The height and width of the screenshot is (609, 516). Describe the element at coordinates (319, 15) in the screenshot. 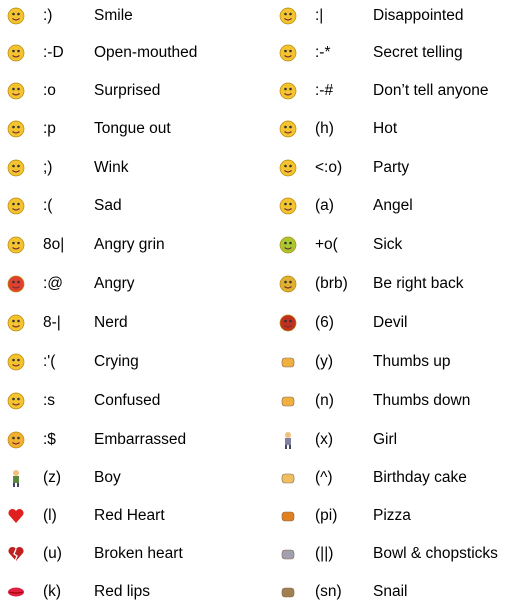

I see `emoticon-code: :|` at that location.